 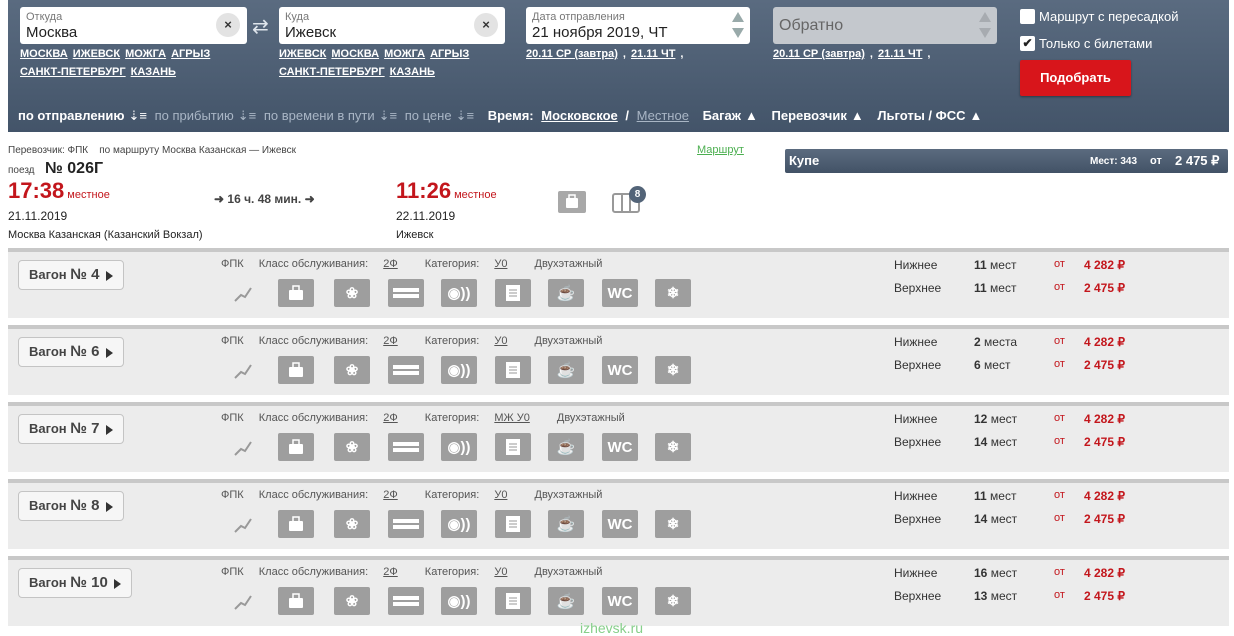 What do you see at coordinates (751, 115) in the screenshot?
I see `caret-up-icon: ▲` at bounding box center [751, 115].